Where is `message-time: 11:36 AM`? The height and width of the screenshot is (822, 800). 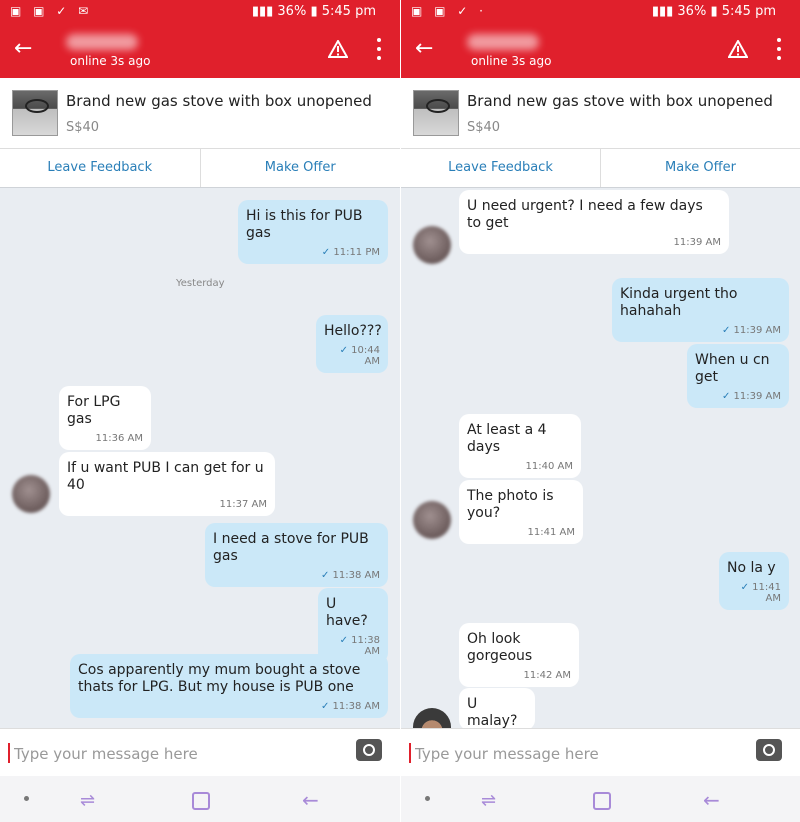 message-time: 11:36 AM is located at coordinates (119, 438).